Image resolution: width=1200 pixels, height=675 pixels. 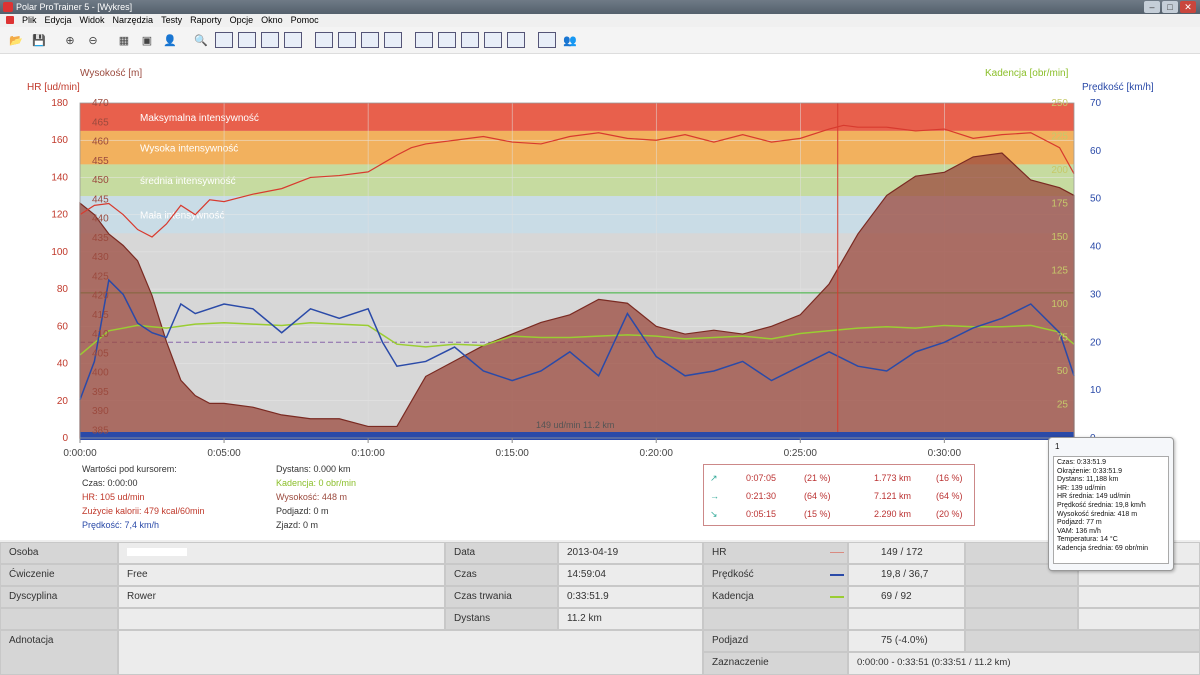 I want to click on graph-5-icon, so click(x=516, y=40).